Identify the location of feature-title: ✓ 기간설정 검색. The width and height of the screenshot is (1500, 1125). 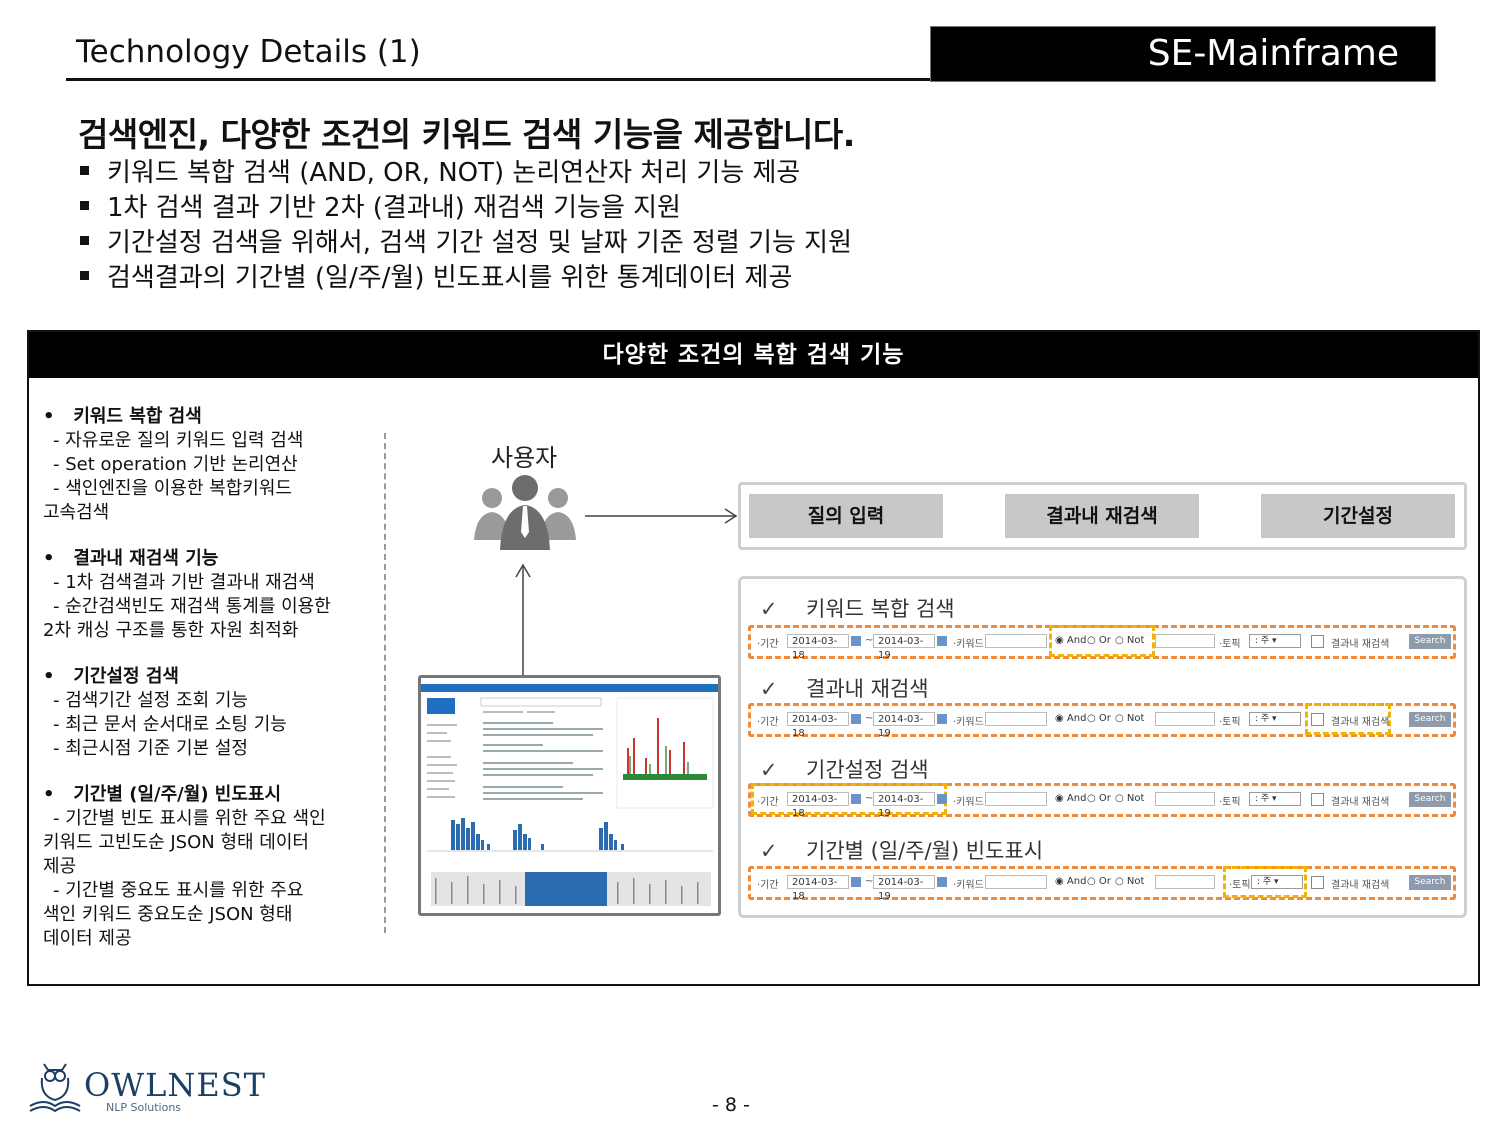
(844, 770).